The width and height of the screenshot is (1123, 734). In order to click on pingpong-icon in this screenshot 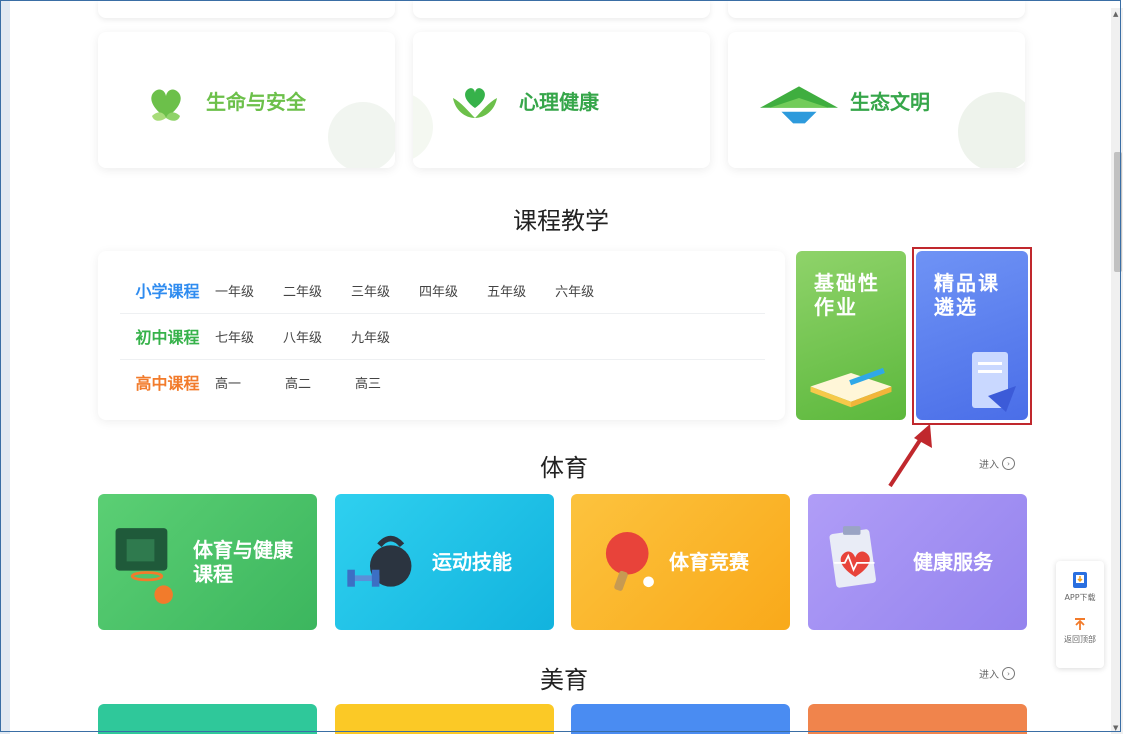, I will do `click(629, 561)`.